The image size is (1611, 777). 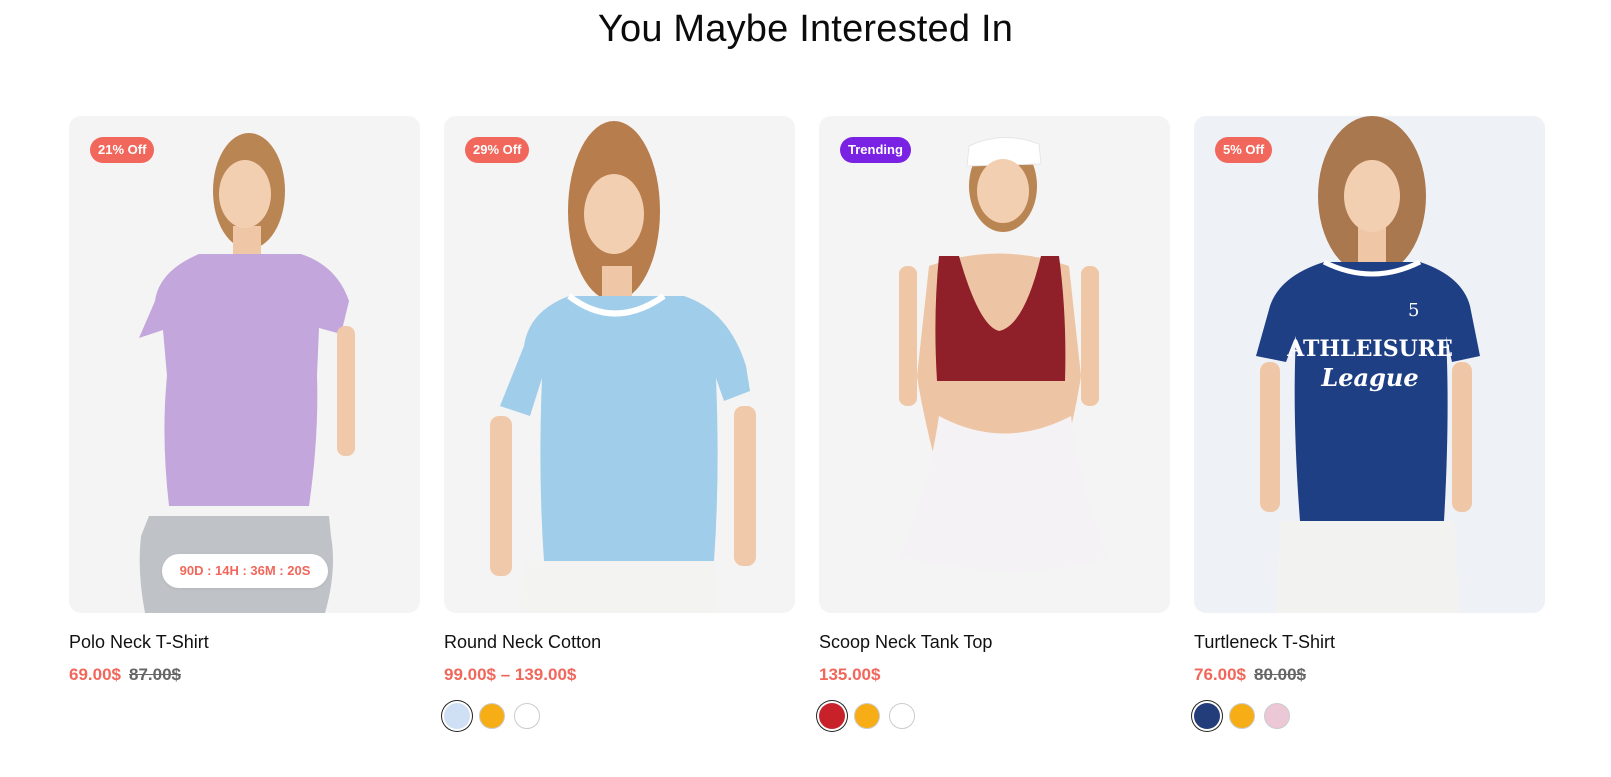 I want to click on discount-badge: 29% Off, so click(x=497, y=150).